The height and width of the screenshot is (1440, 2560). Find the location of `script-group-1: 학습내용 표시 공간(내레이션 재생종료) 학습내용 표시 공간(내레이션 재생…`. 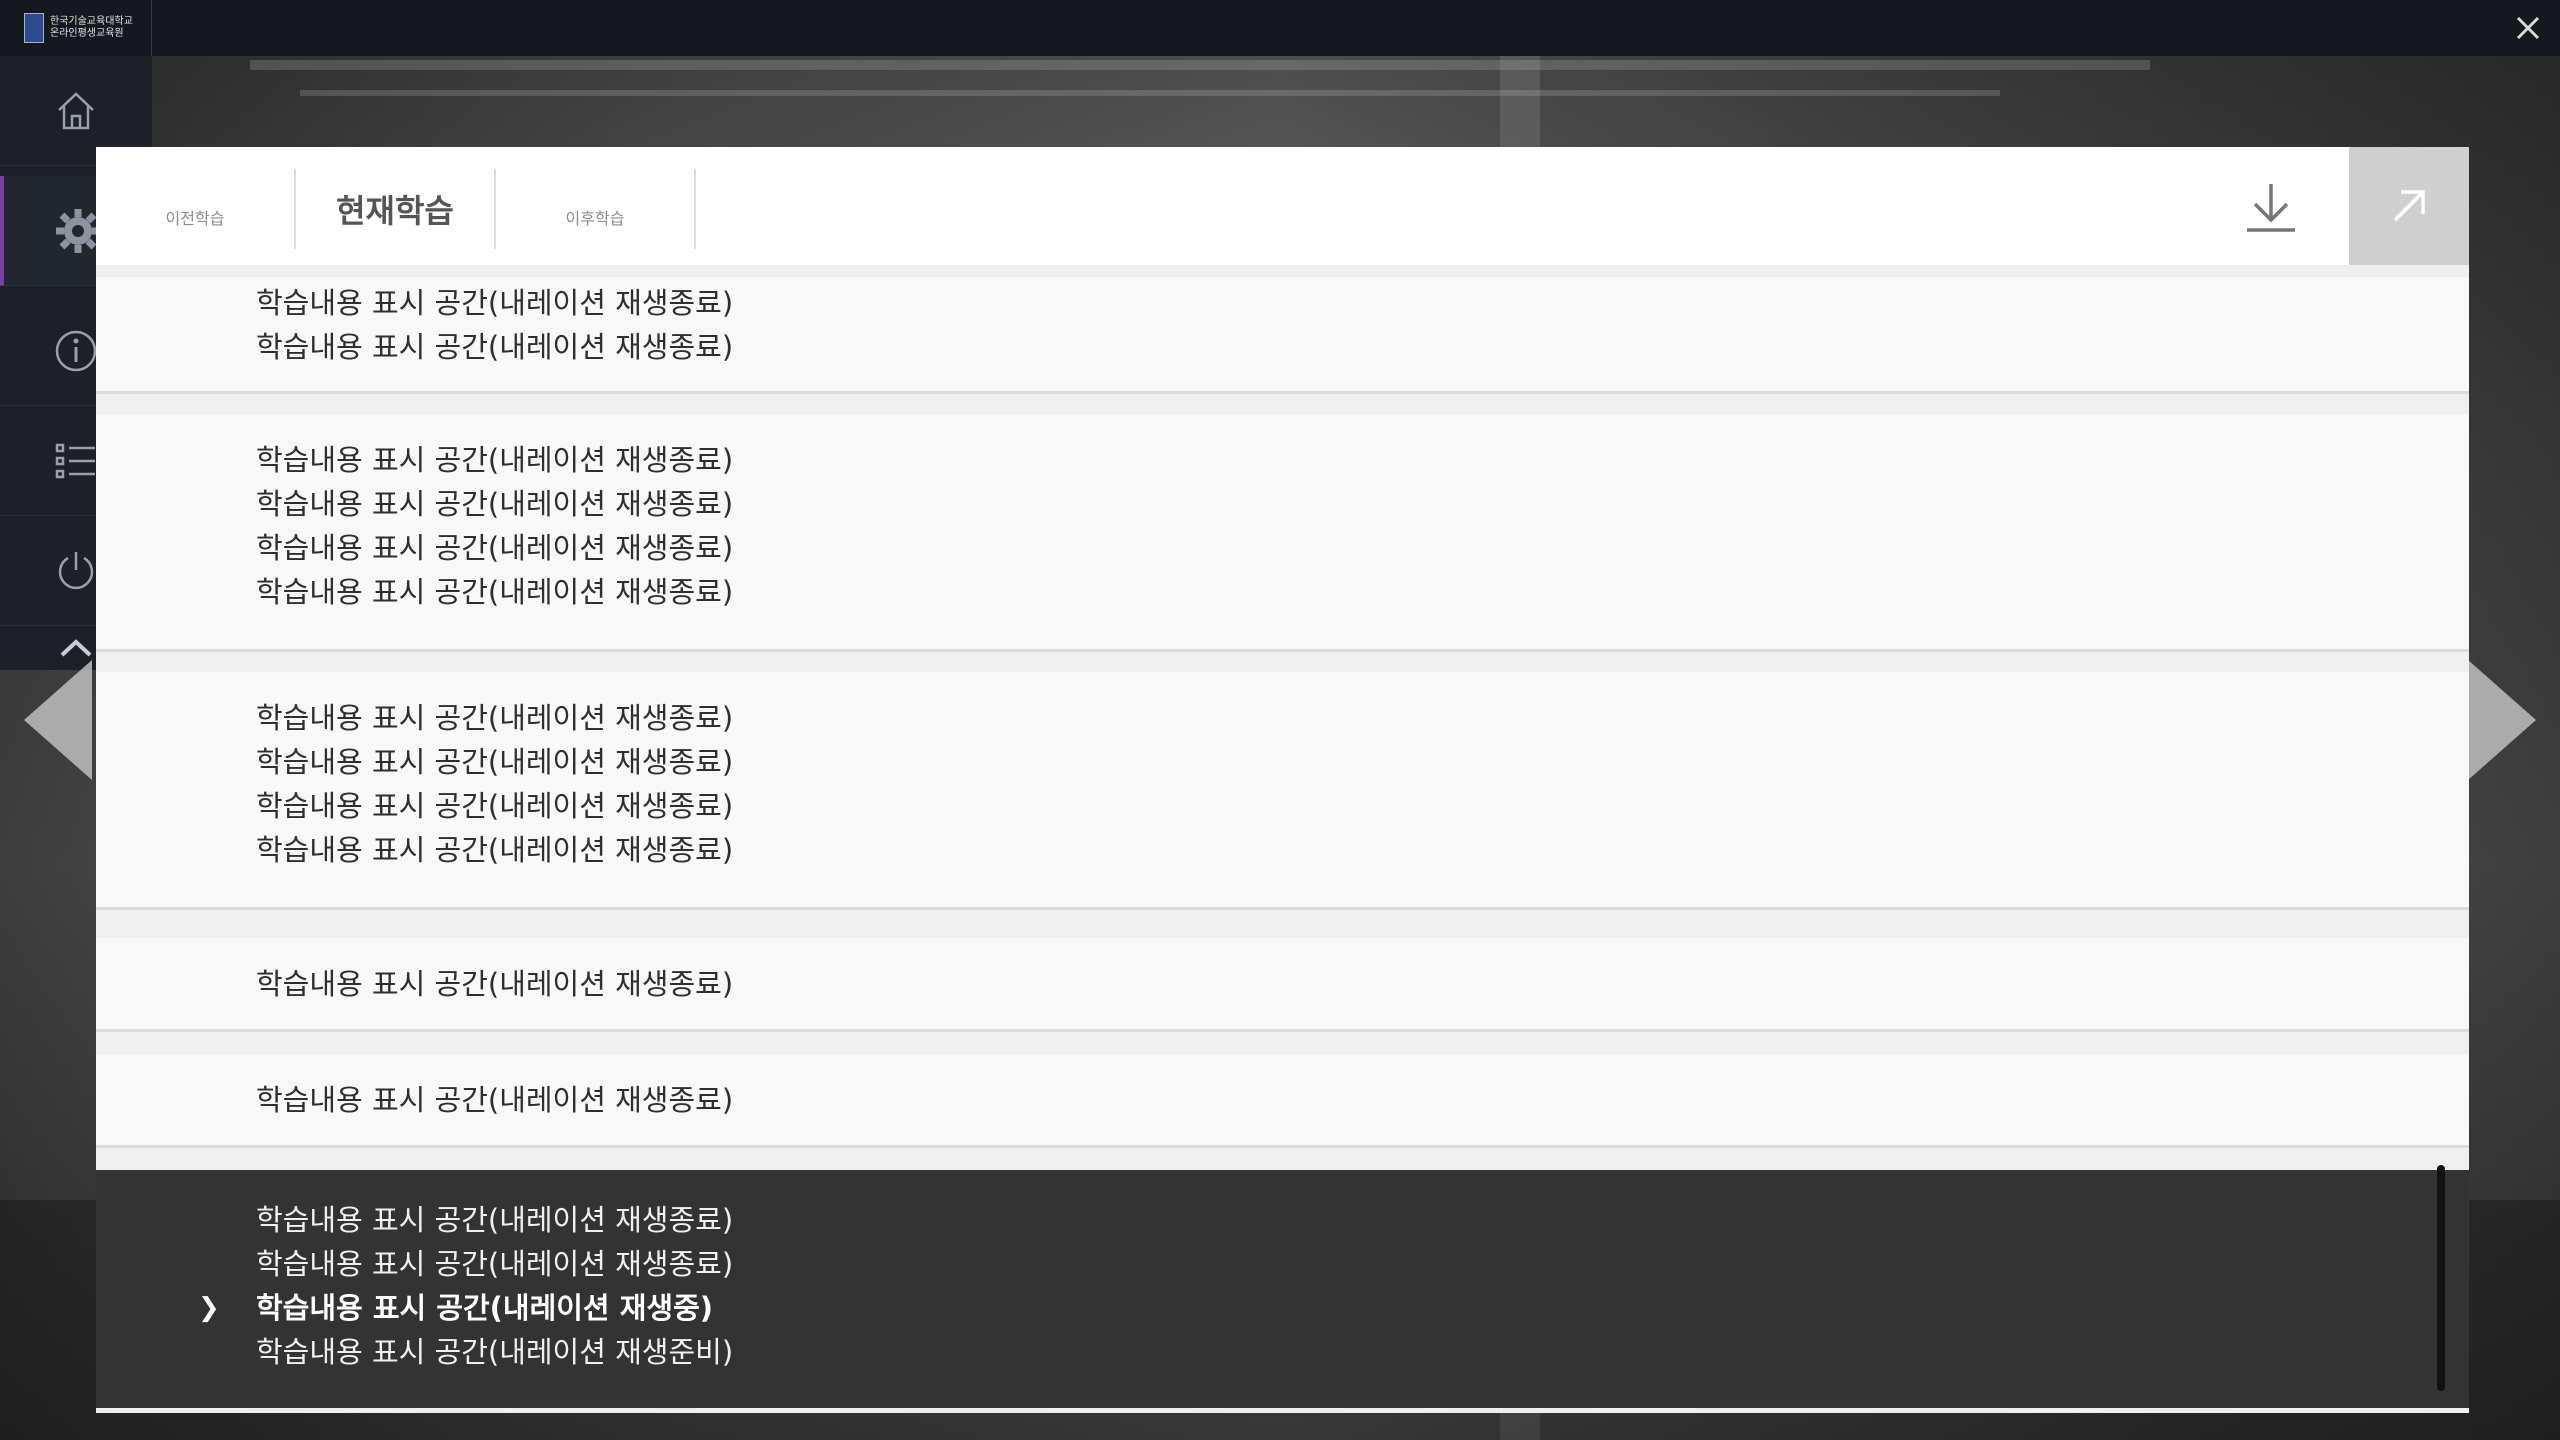

script-group-1: 학습내용 표시 공간(내레이션 재생종료) 학습내용 표시 공간(내레이션 재생… is located at coordinates (1282, 335).